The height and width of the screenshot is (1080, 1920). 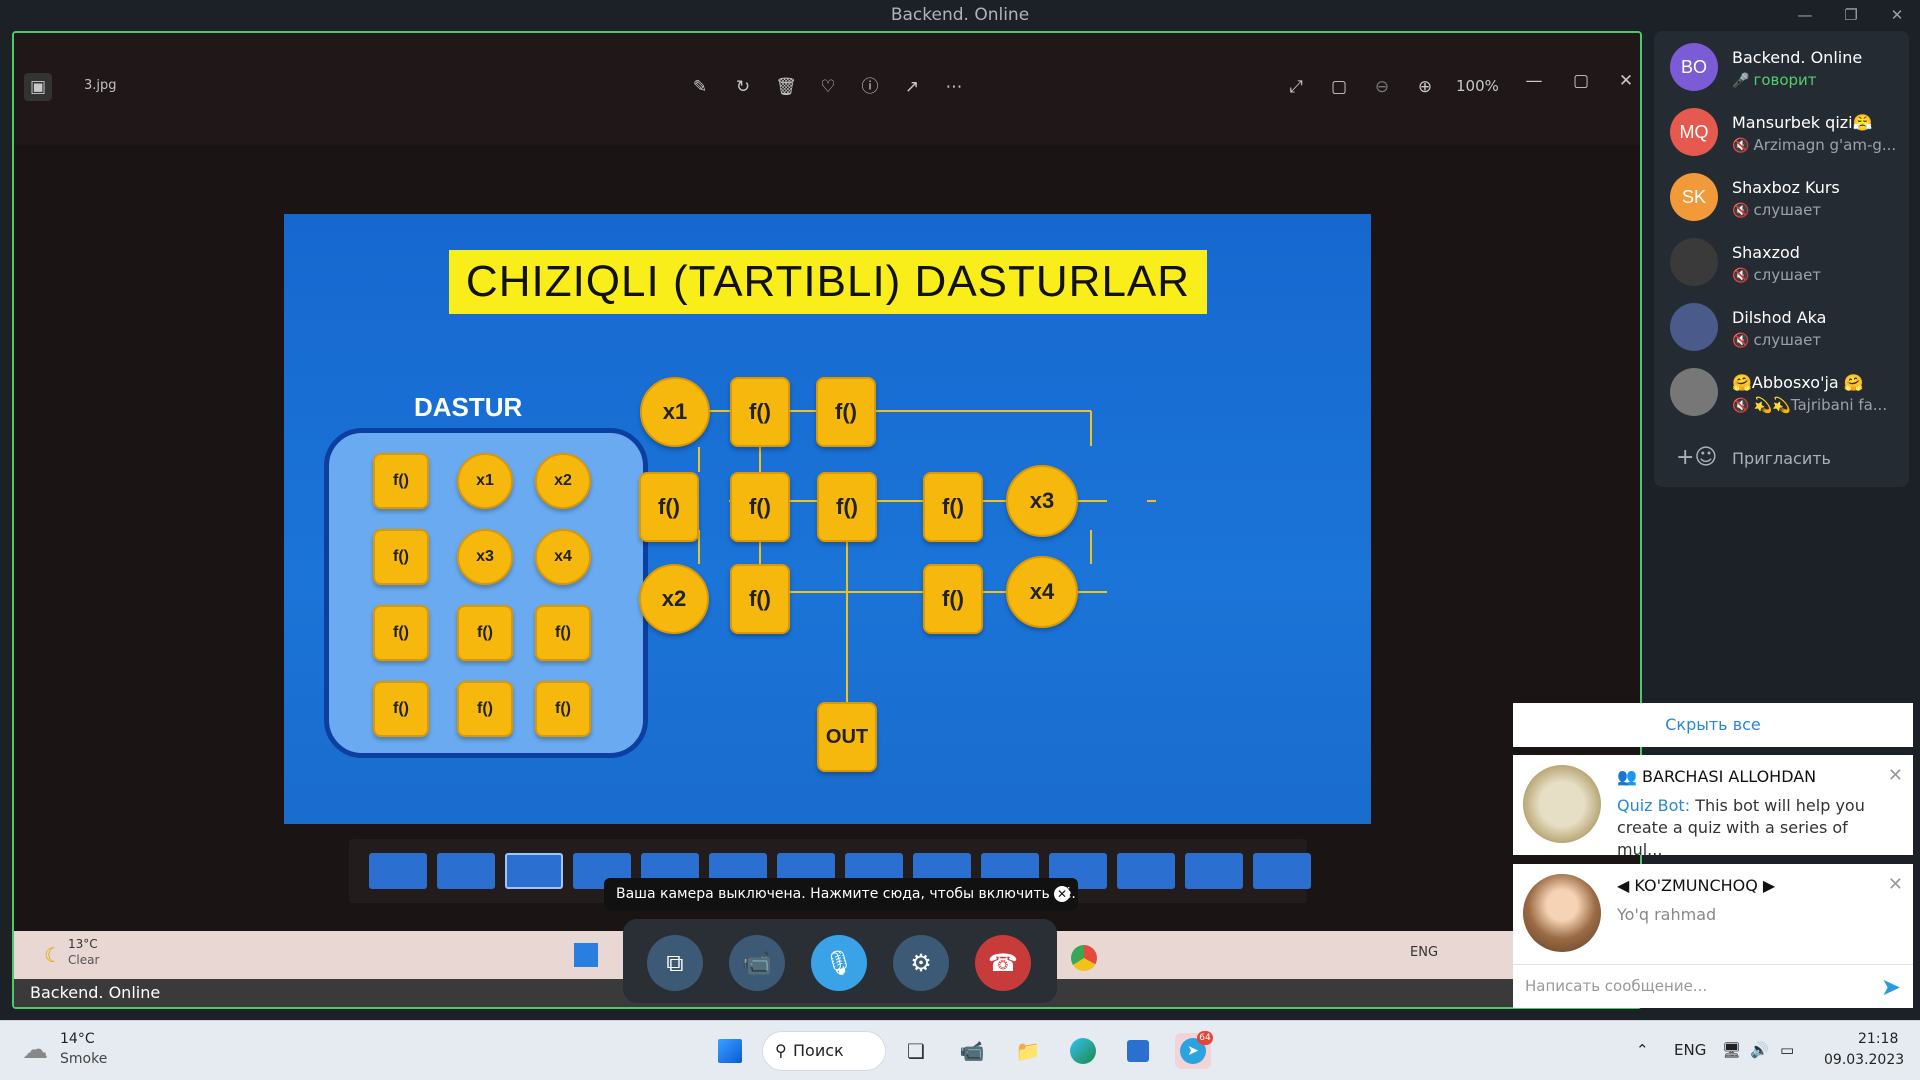 I want to click on flow-output-node: OUT, so click(x=847, y=737).